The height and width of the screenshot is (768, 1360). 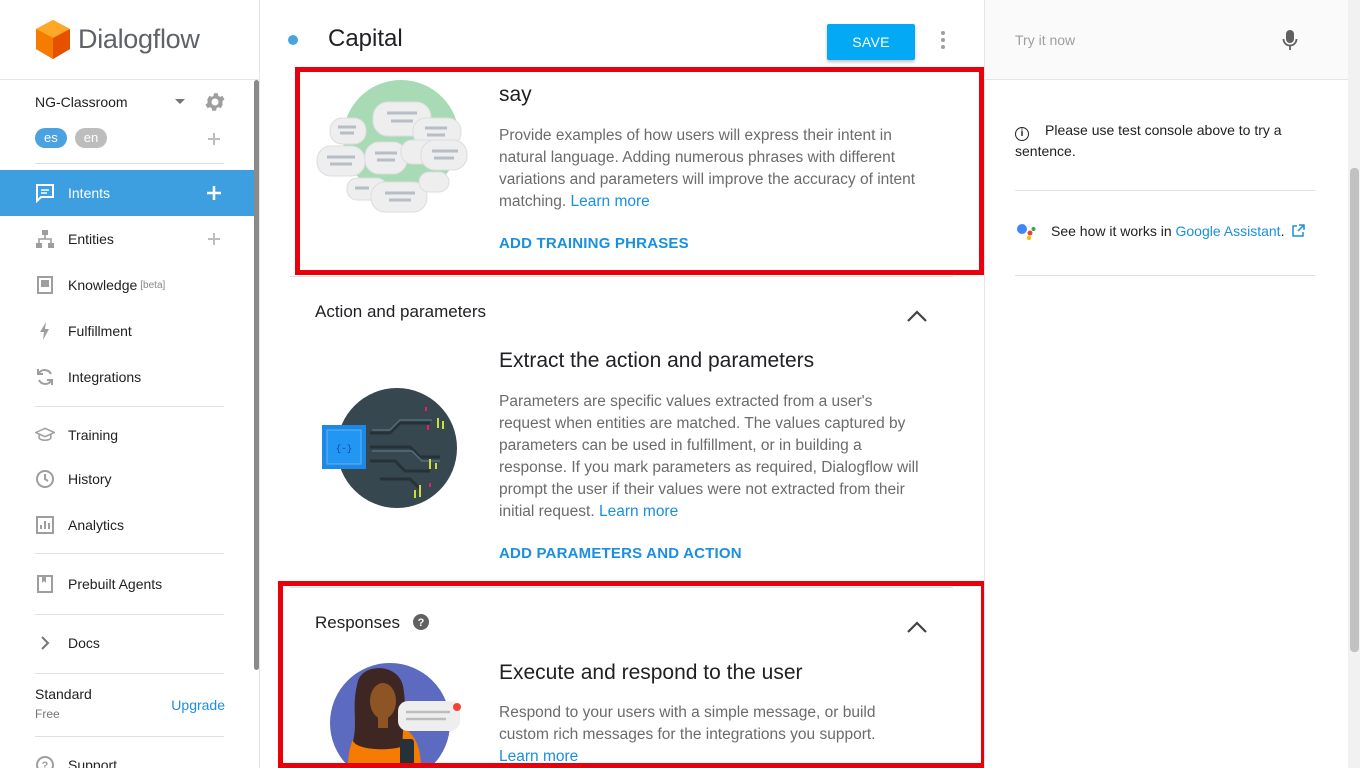 I want to click on speech-bubbles-illustration, so click(x=392, y=146).